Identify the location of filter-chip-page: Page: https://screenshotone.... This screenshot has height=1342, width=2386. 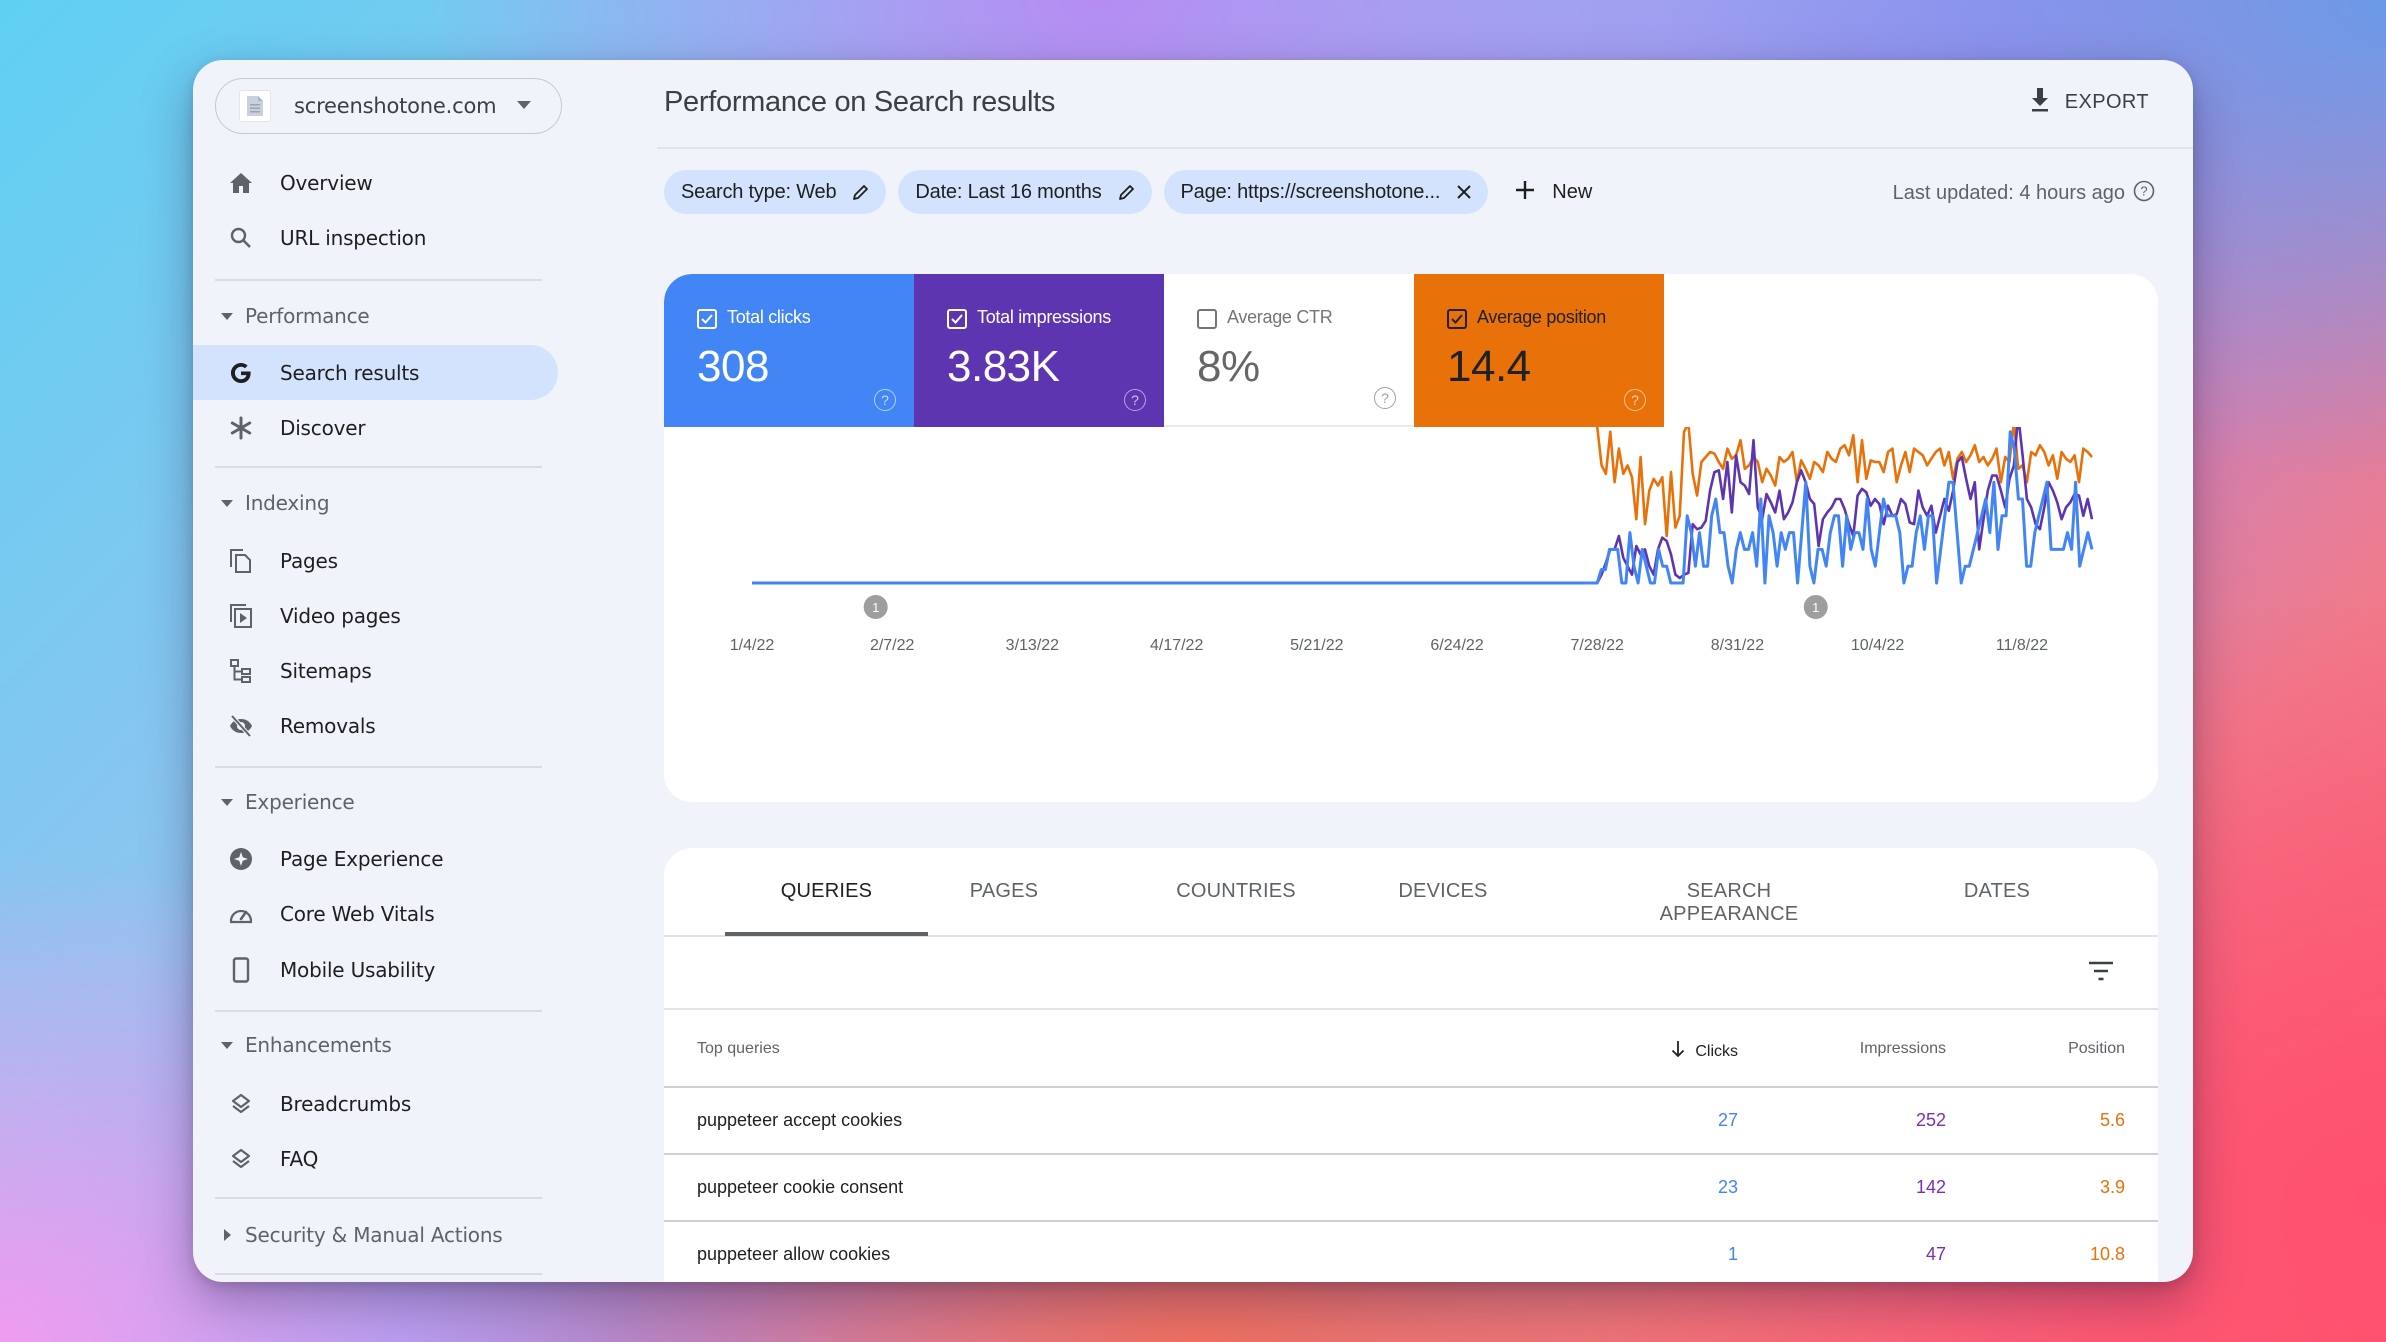
(1326, 192).